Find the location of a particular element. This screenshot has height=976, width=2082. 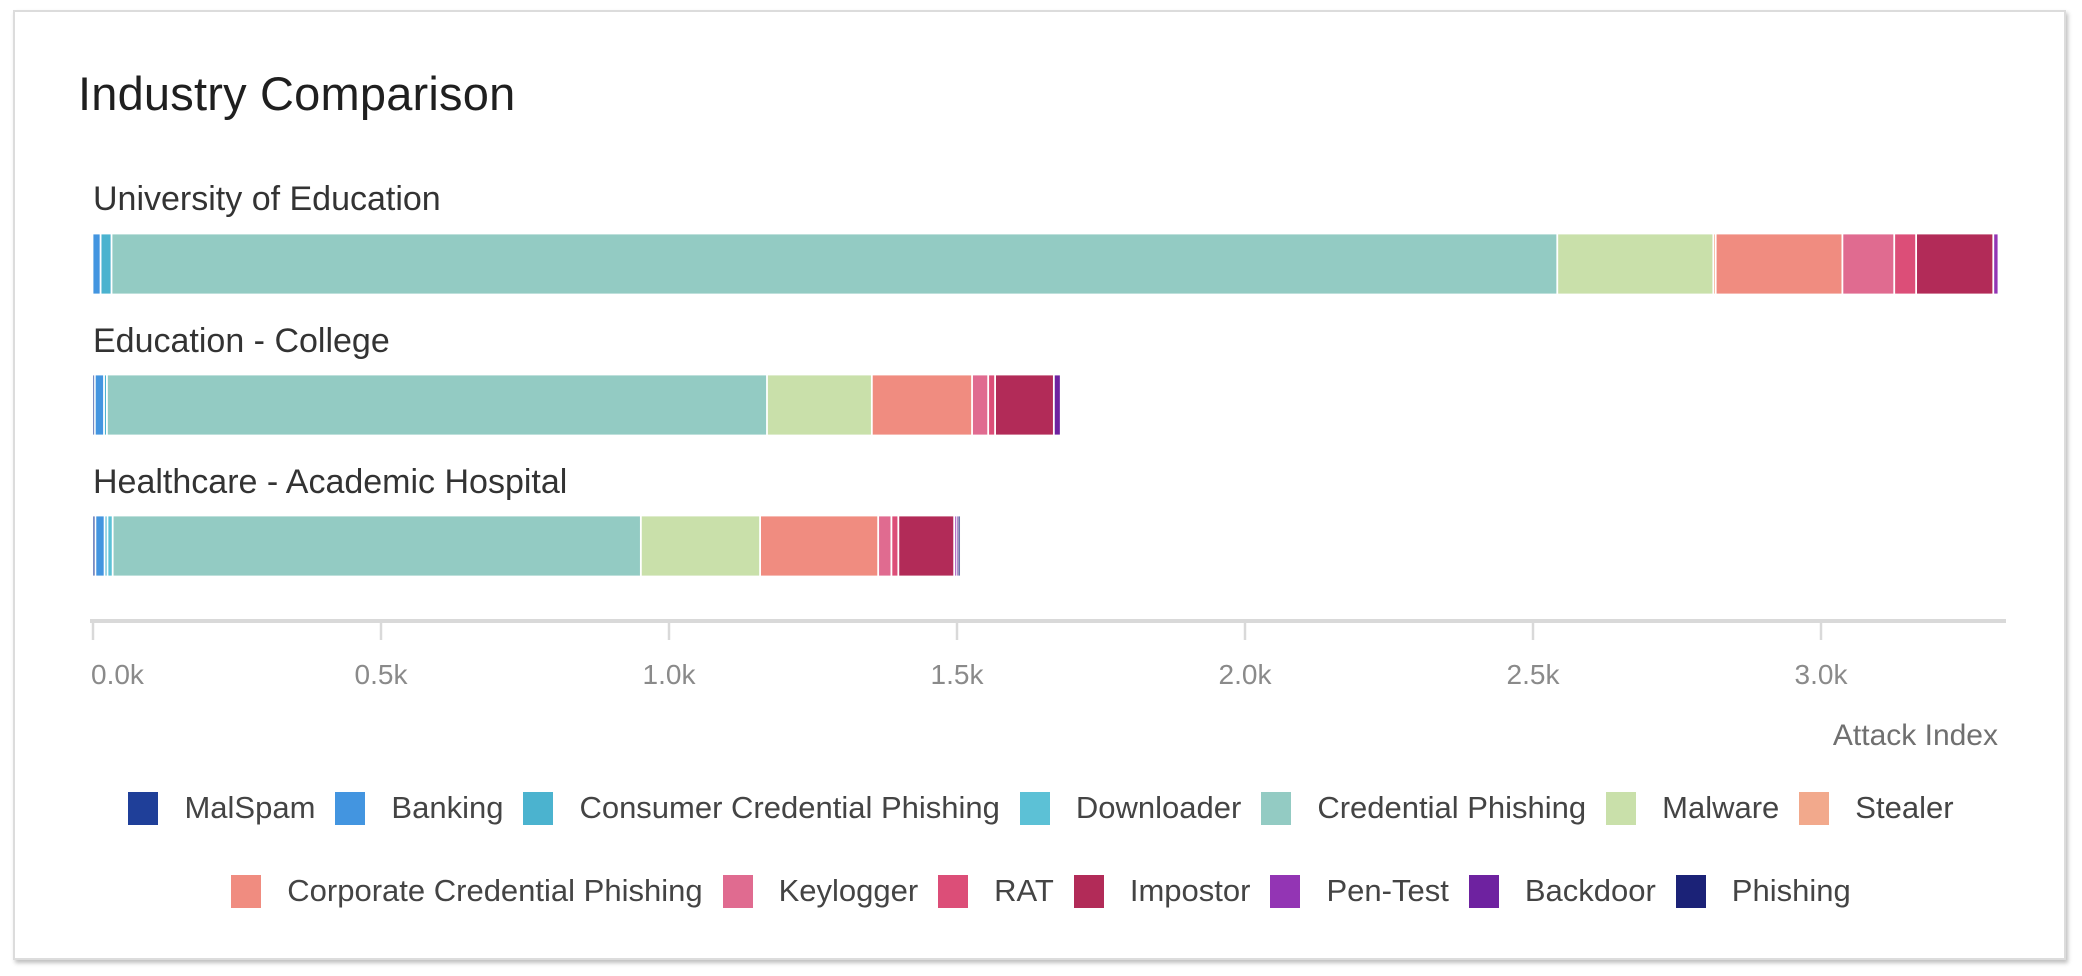

legend-item-credential-phishing: Credential Phishing is located at coordinates (1423, 808).